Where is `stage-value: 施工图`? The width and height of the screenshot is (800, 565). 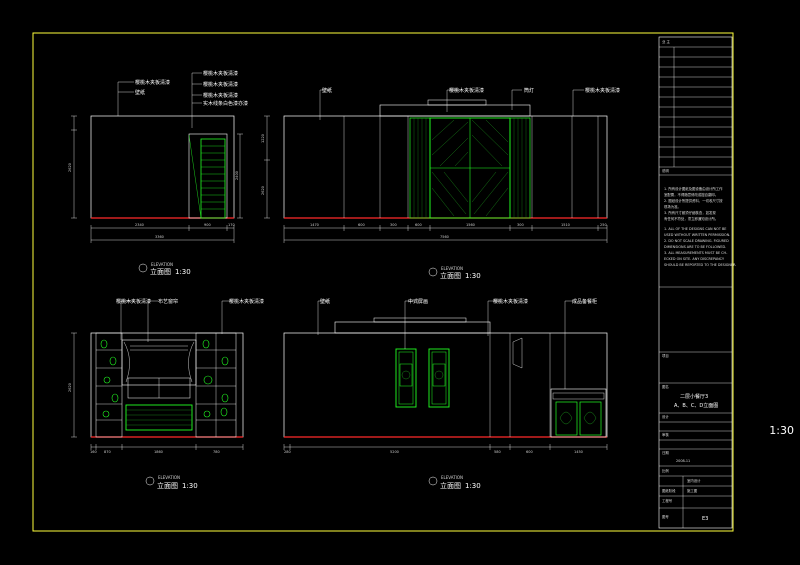
stage-value: 施工图 is located at coordinates (692, 490).